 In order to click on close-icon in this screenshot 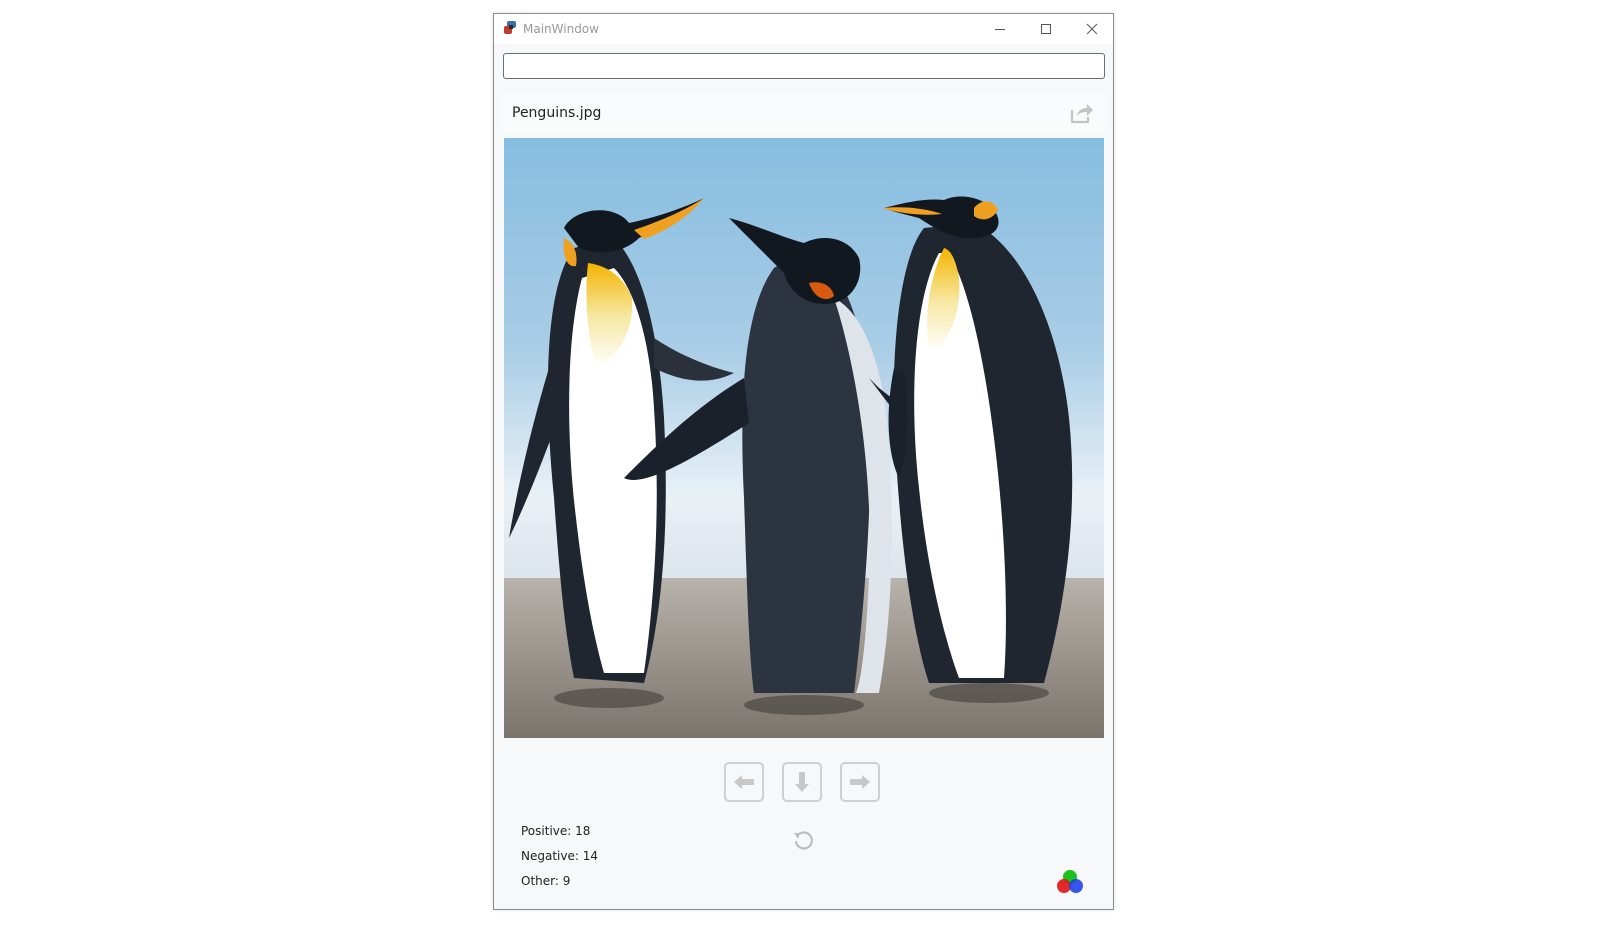, I will do `click(1092, 29)`.